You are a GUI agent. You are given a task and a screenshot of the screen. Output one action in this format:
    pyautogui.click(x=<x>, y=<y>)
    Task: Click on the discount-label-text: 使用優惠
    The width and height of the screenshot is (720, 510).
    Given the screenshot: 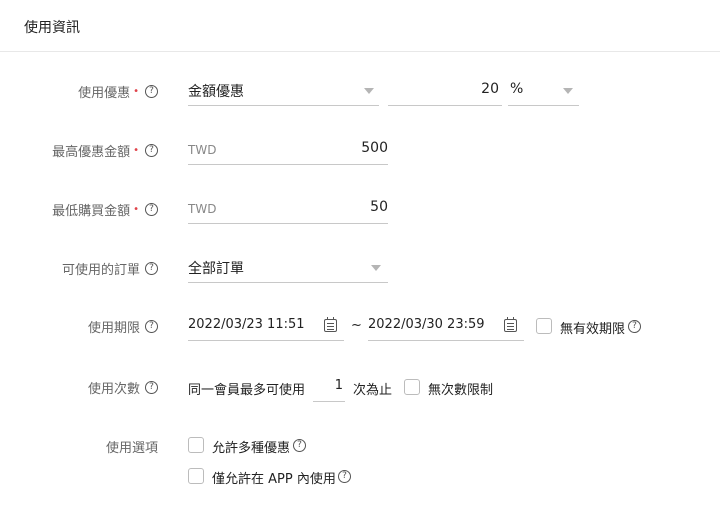 What is the action you would take?
    pyautogui.click(x=104, y=93)
    